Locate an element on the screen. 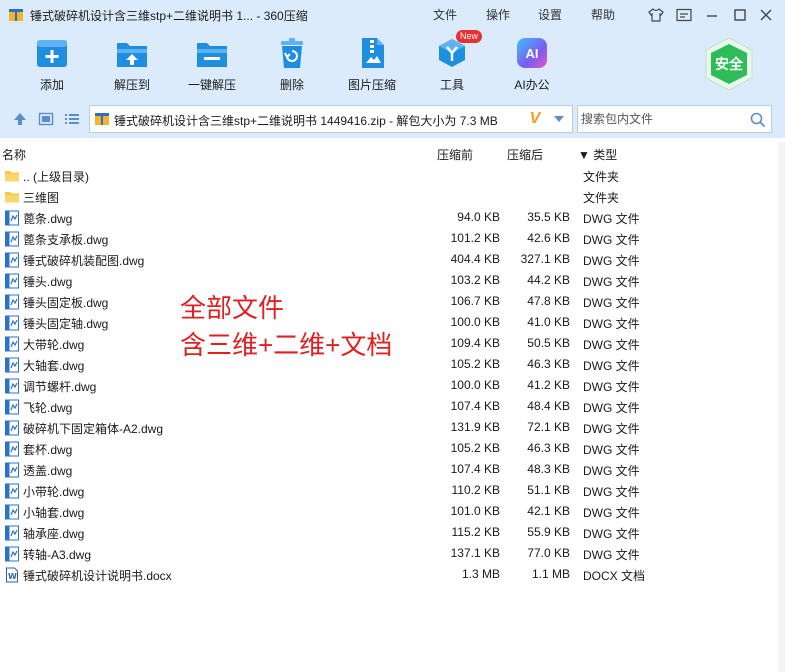 This screenshot has height=672, width=785. tshirt-icon is located at coordinates (656, 15).